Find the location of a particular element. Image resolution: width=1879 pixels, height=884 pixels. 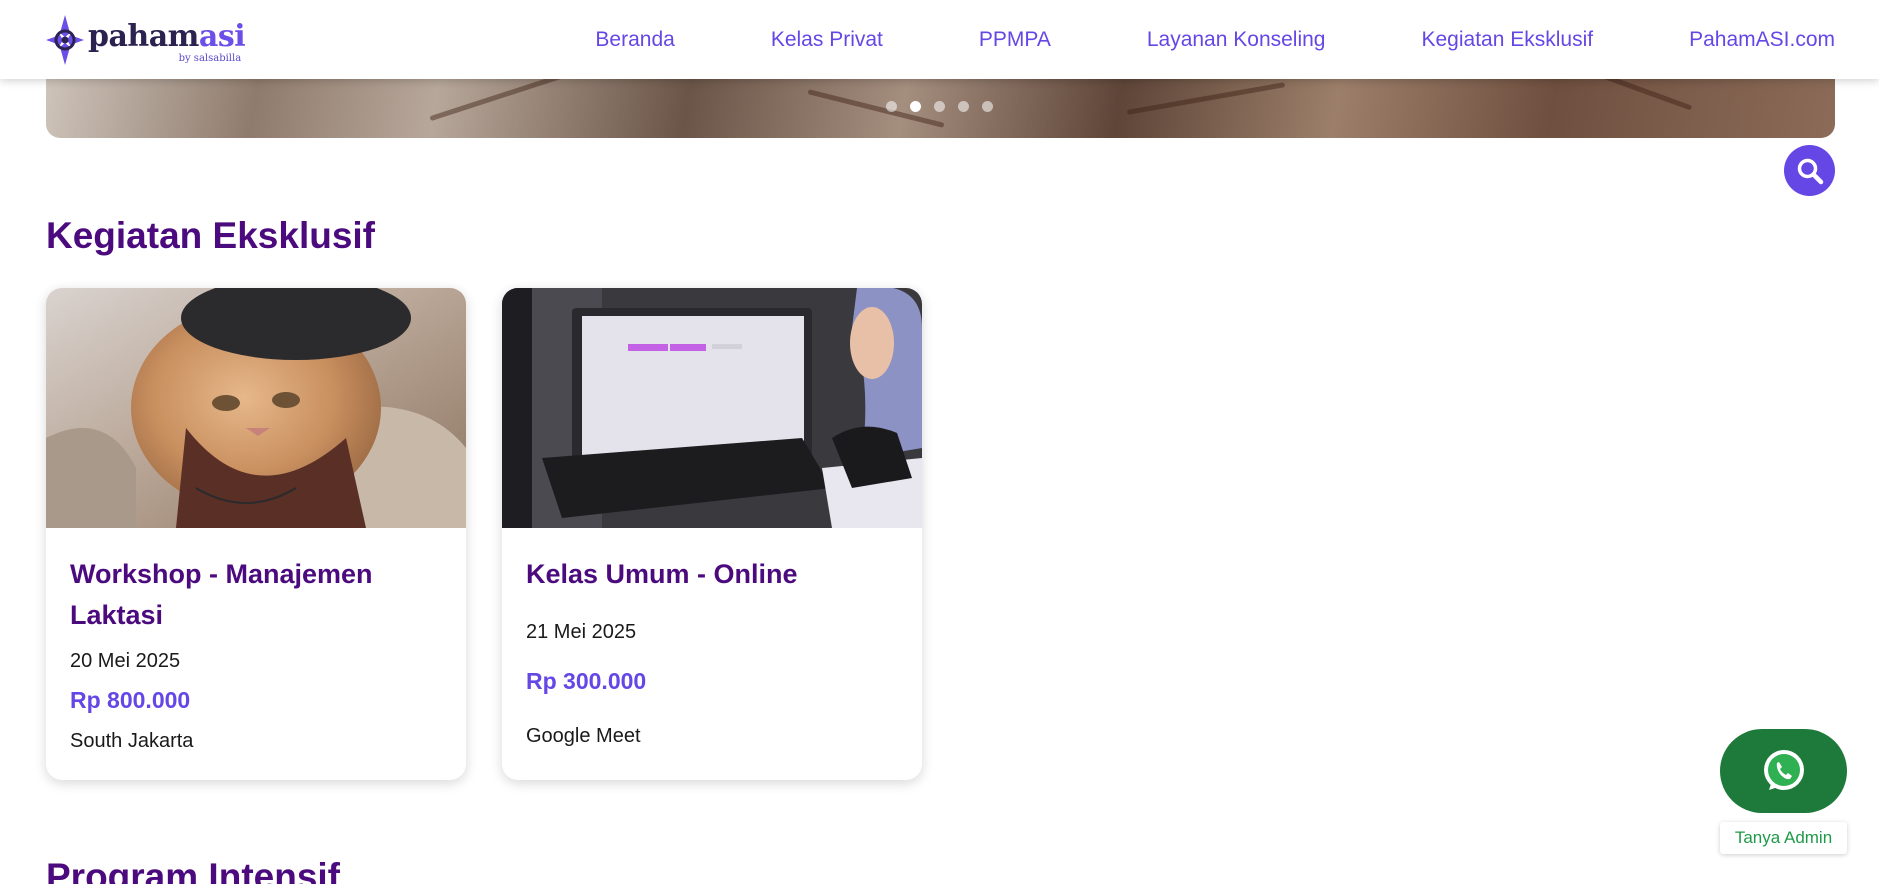

logo-word-b: asi is located at coordinates (222, 36).